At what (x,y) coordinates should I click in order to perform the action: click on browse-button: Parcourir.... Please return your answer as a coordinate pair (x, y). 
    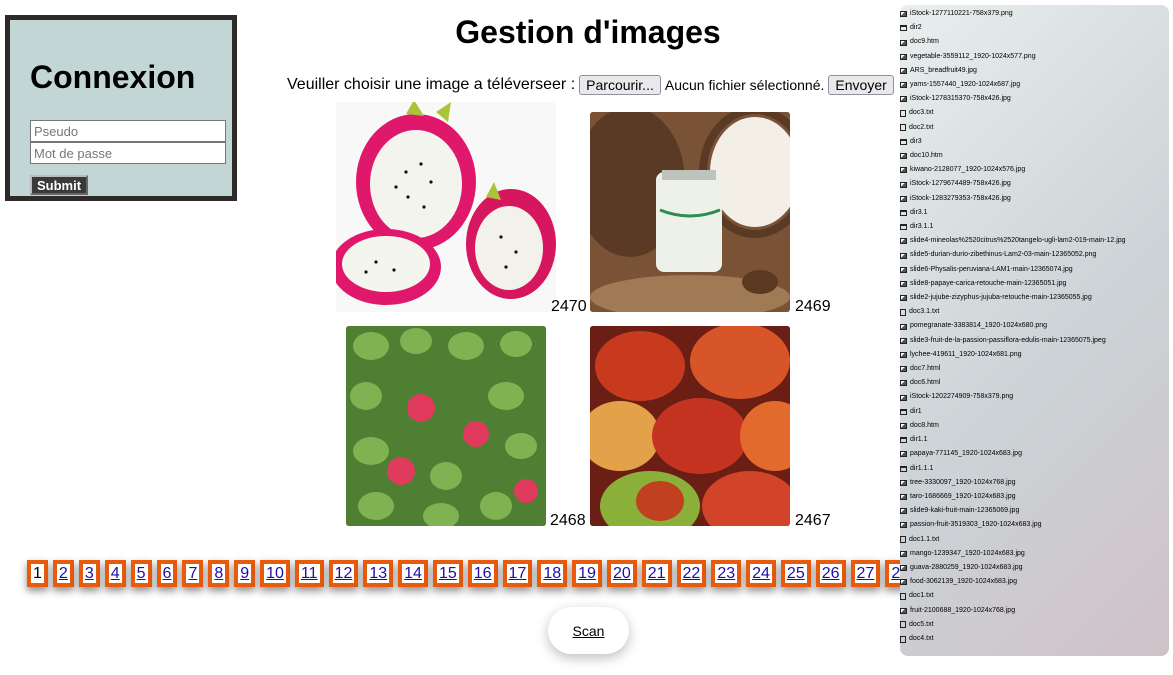
    Looking at the image, I should click on (620, 85).